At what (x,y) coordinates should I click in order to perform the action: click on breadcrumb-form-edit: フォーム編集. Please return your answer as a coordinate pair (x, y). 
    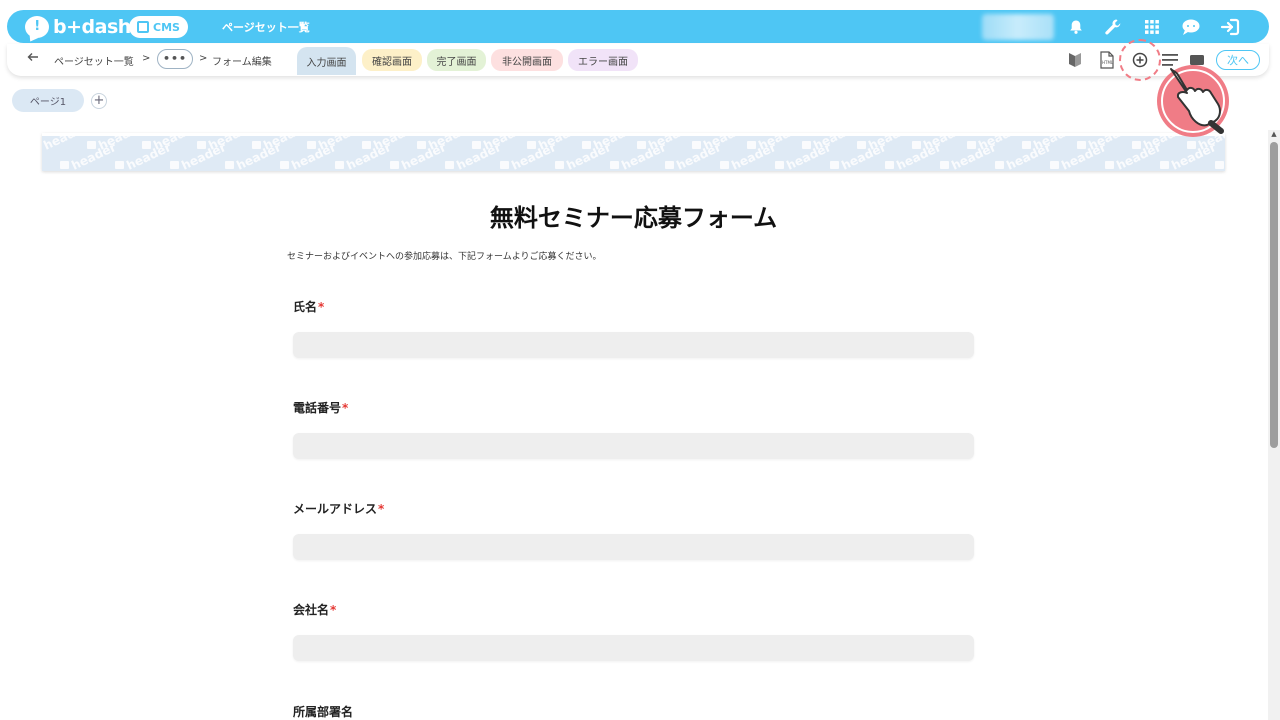
    Looking at the image, I should click on (242, 62).